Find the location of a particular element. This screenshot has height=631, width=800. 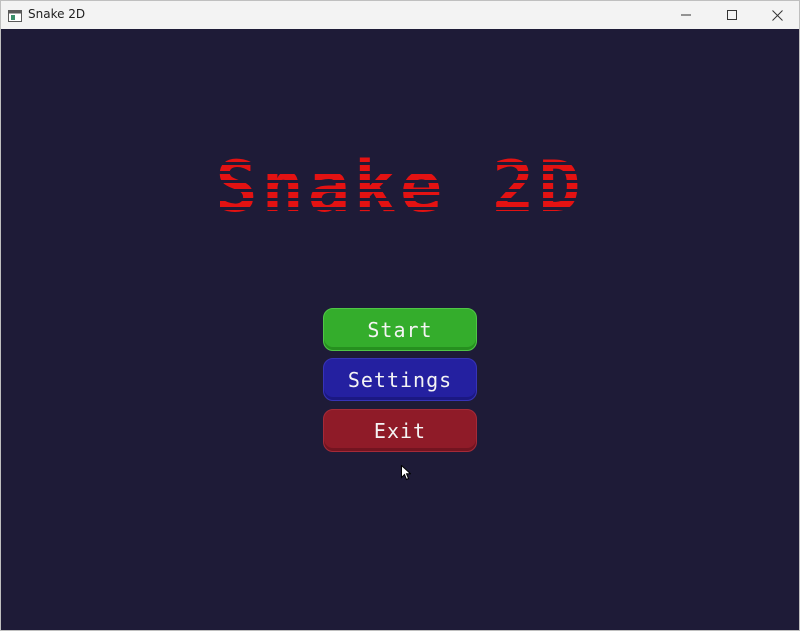

app-window-icon is located at coordinates (15, 15).